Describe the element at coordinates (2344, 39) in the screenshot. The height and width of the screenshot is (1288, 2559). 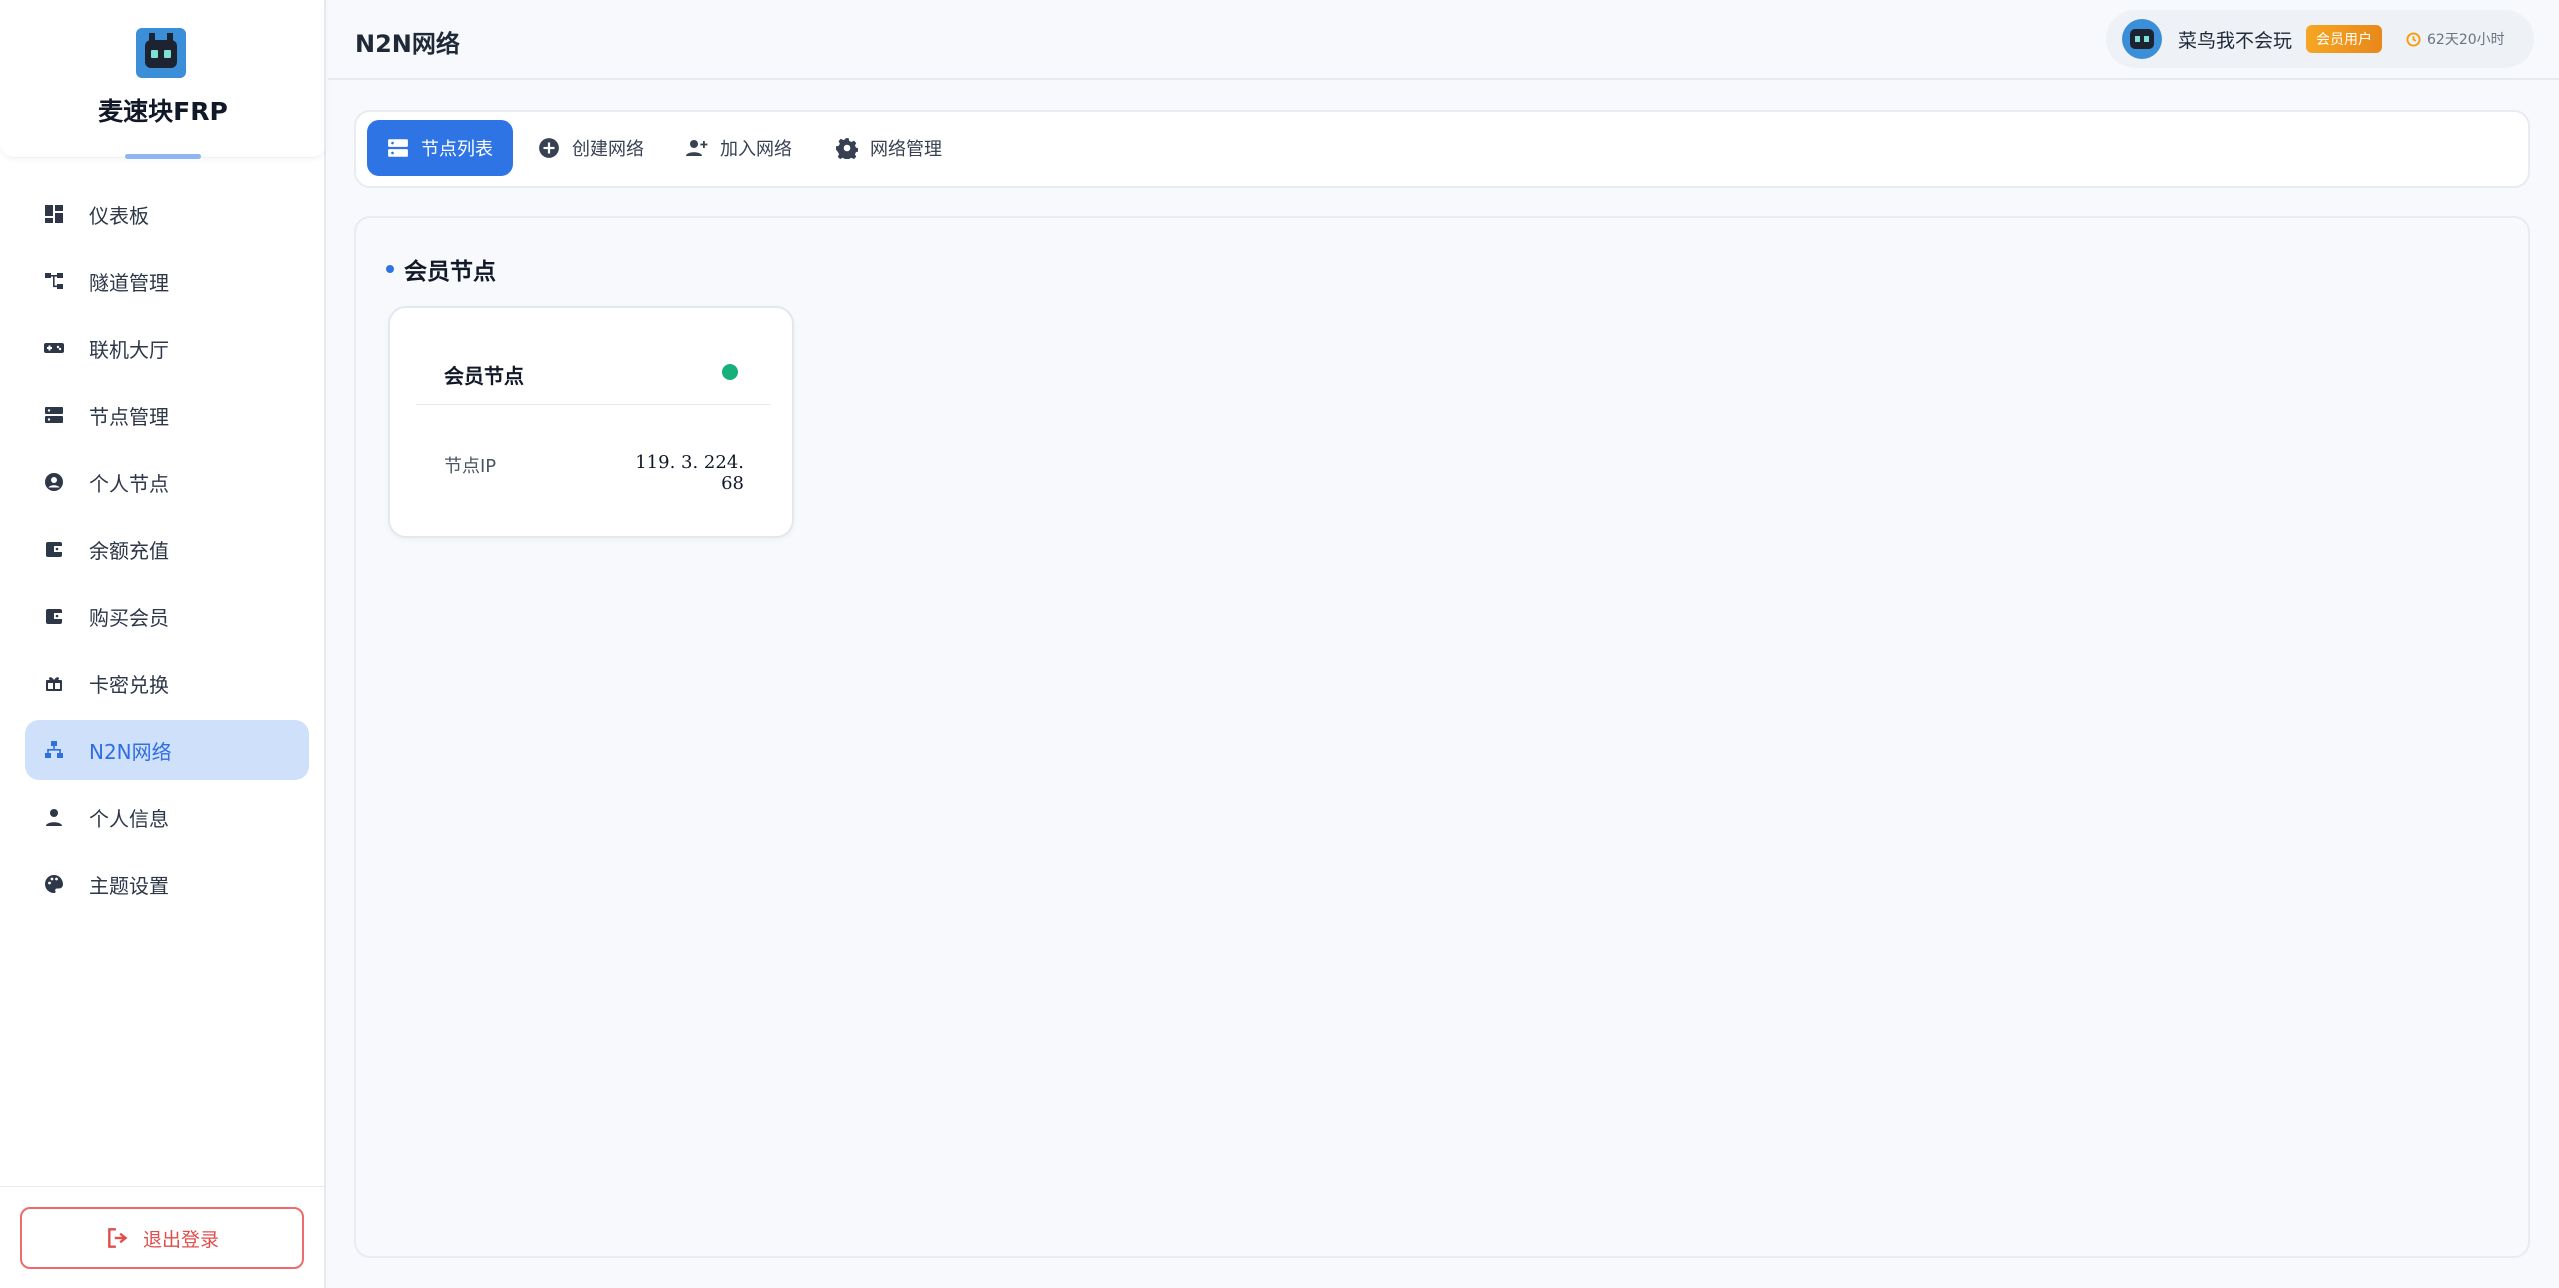
I see `vip-badge: 会员用户` at that location.